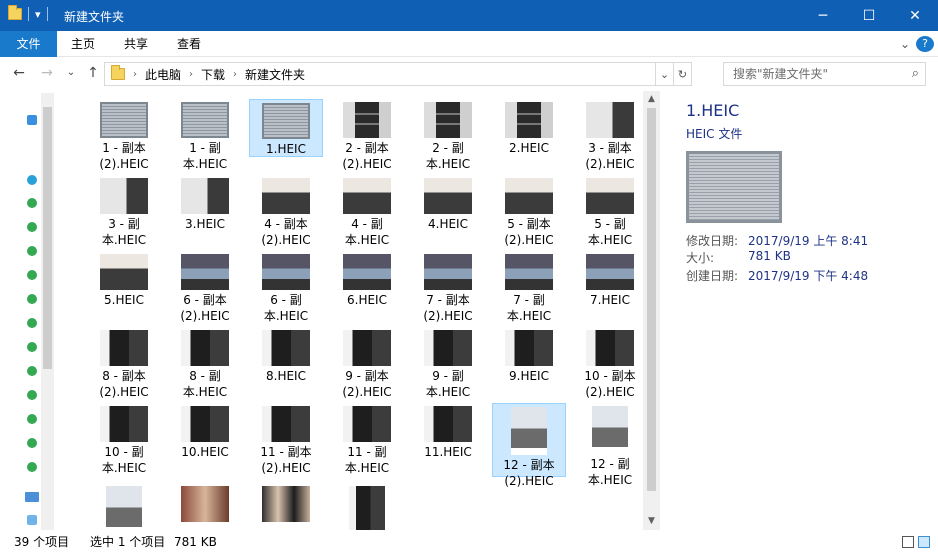 Image resolution: width=938 pixels, height=554 pixels. I want to click on tab-file: 文件, so click(28, 44).